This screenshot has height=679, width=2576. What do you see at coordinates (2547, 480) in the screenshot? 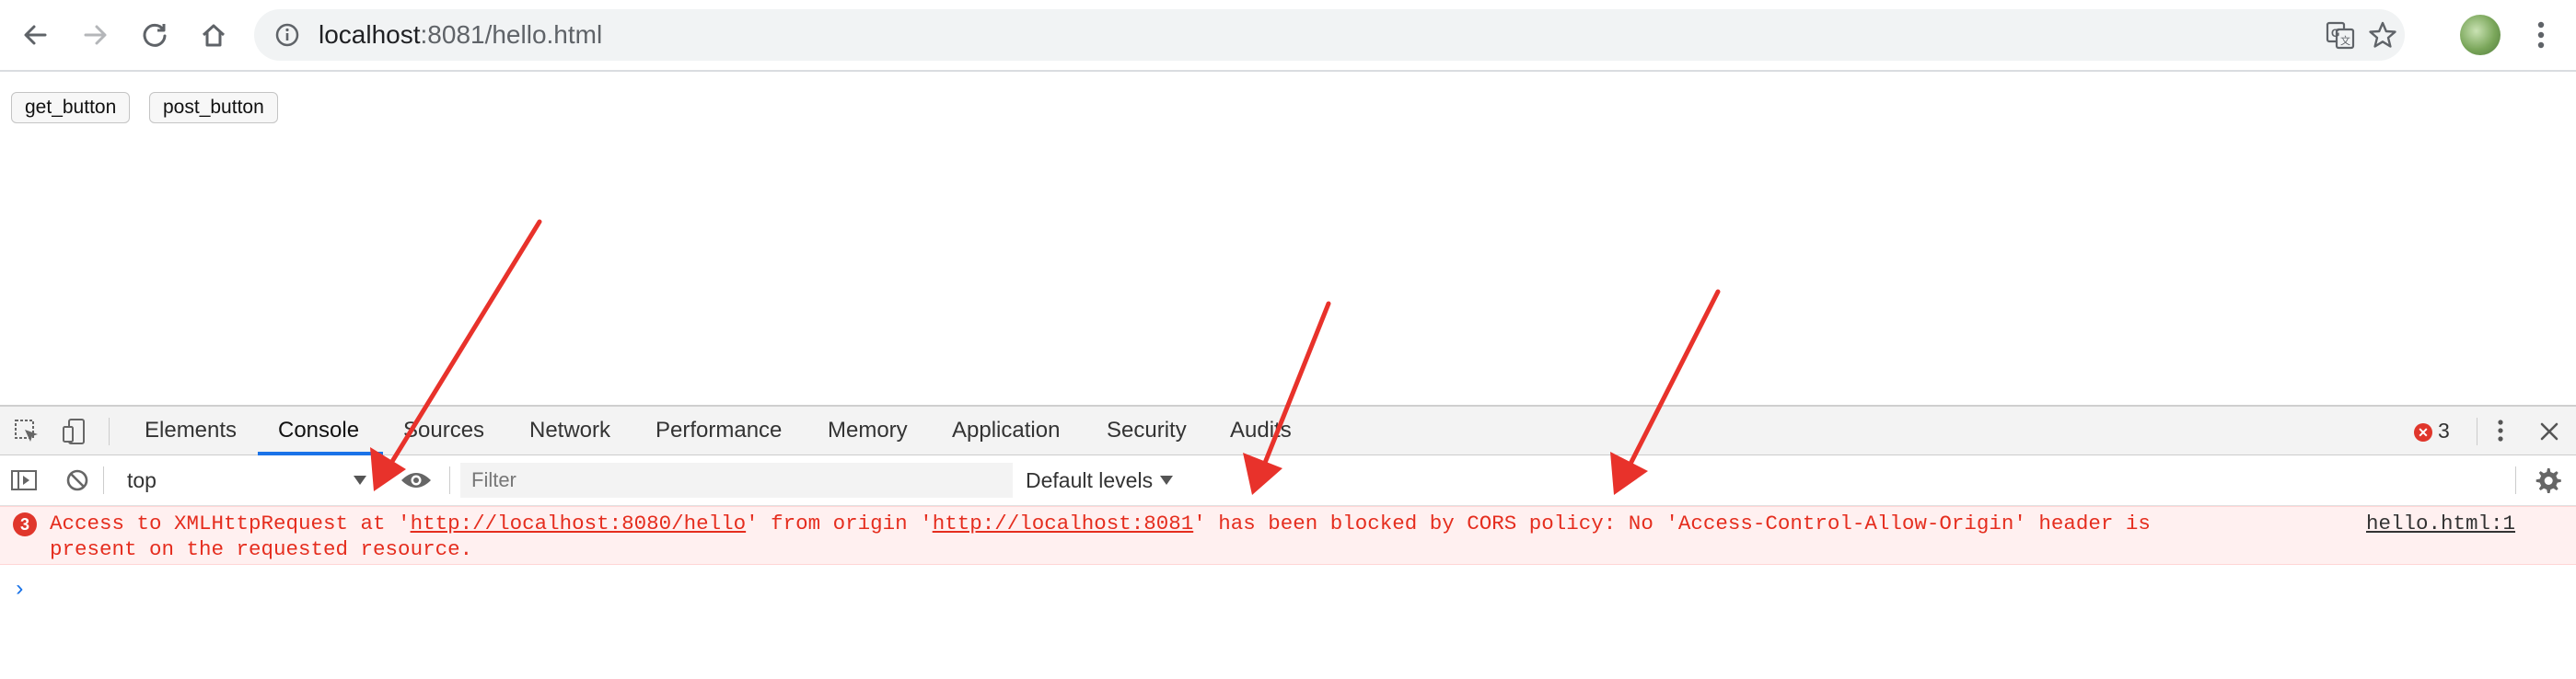
I see `console-settings-gear-icon` at bounding box center [2547, 480].